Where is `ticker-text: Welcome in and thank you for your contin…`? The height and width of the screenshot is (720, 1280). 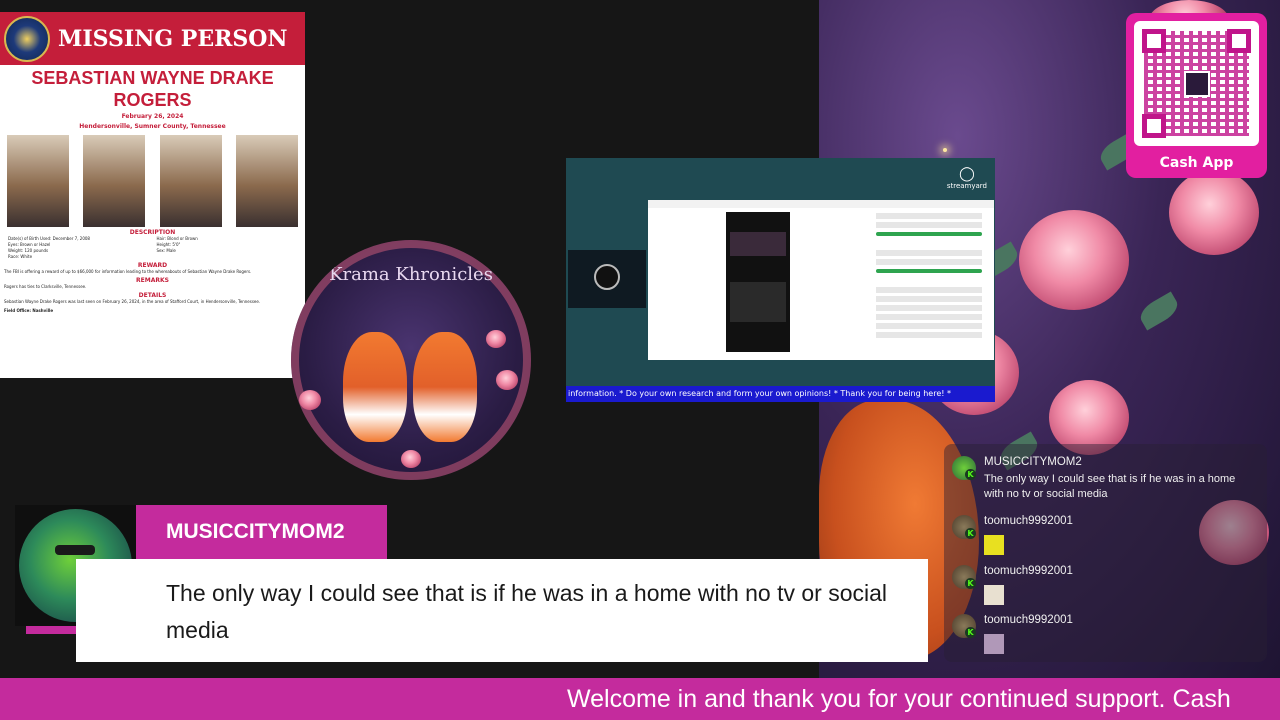
ticker-text: Welcome in and thank you for your contin… is located at coordinates (899, 699).